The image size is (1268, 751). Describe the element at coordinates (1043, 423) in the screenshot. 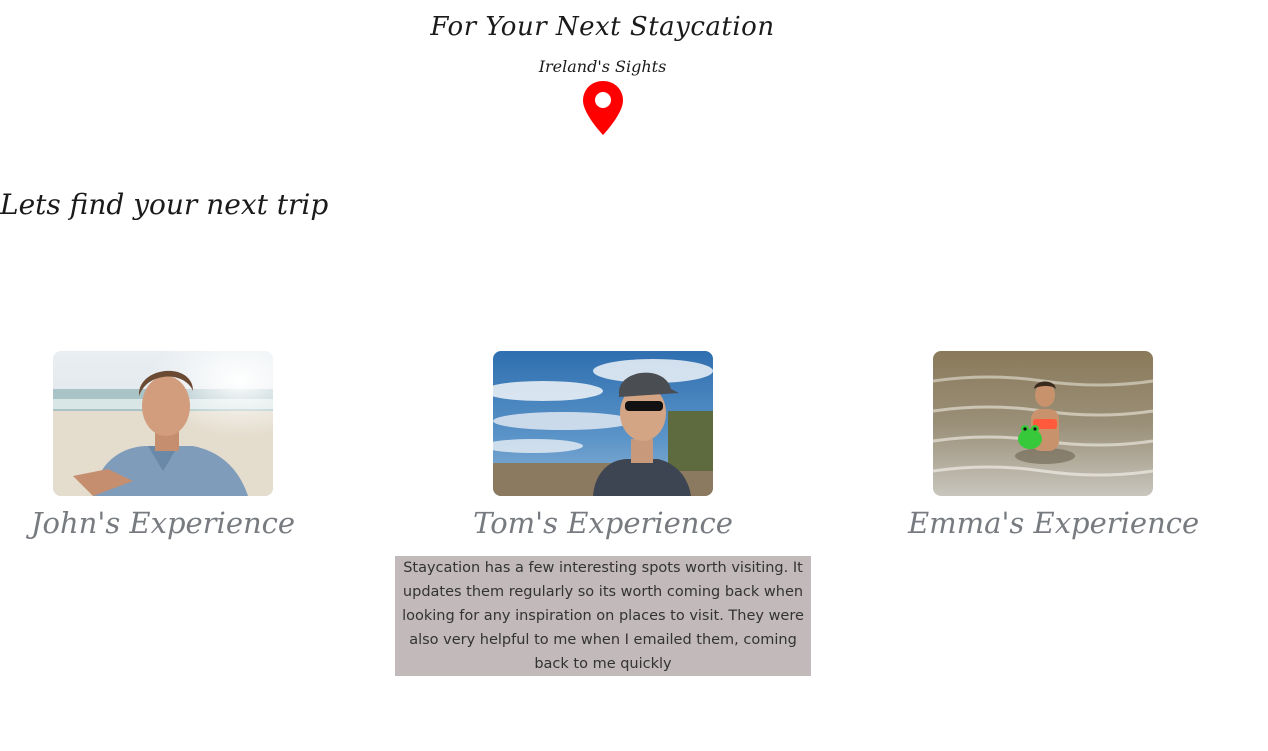

I see `emma-photo` at that location.